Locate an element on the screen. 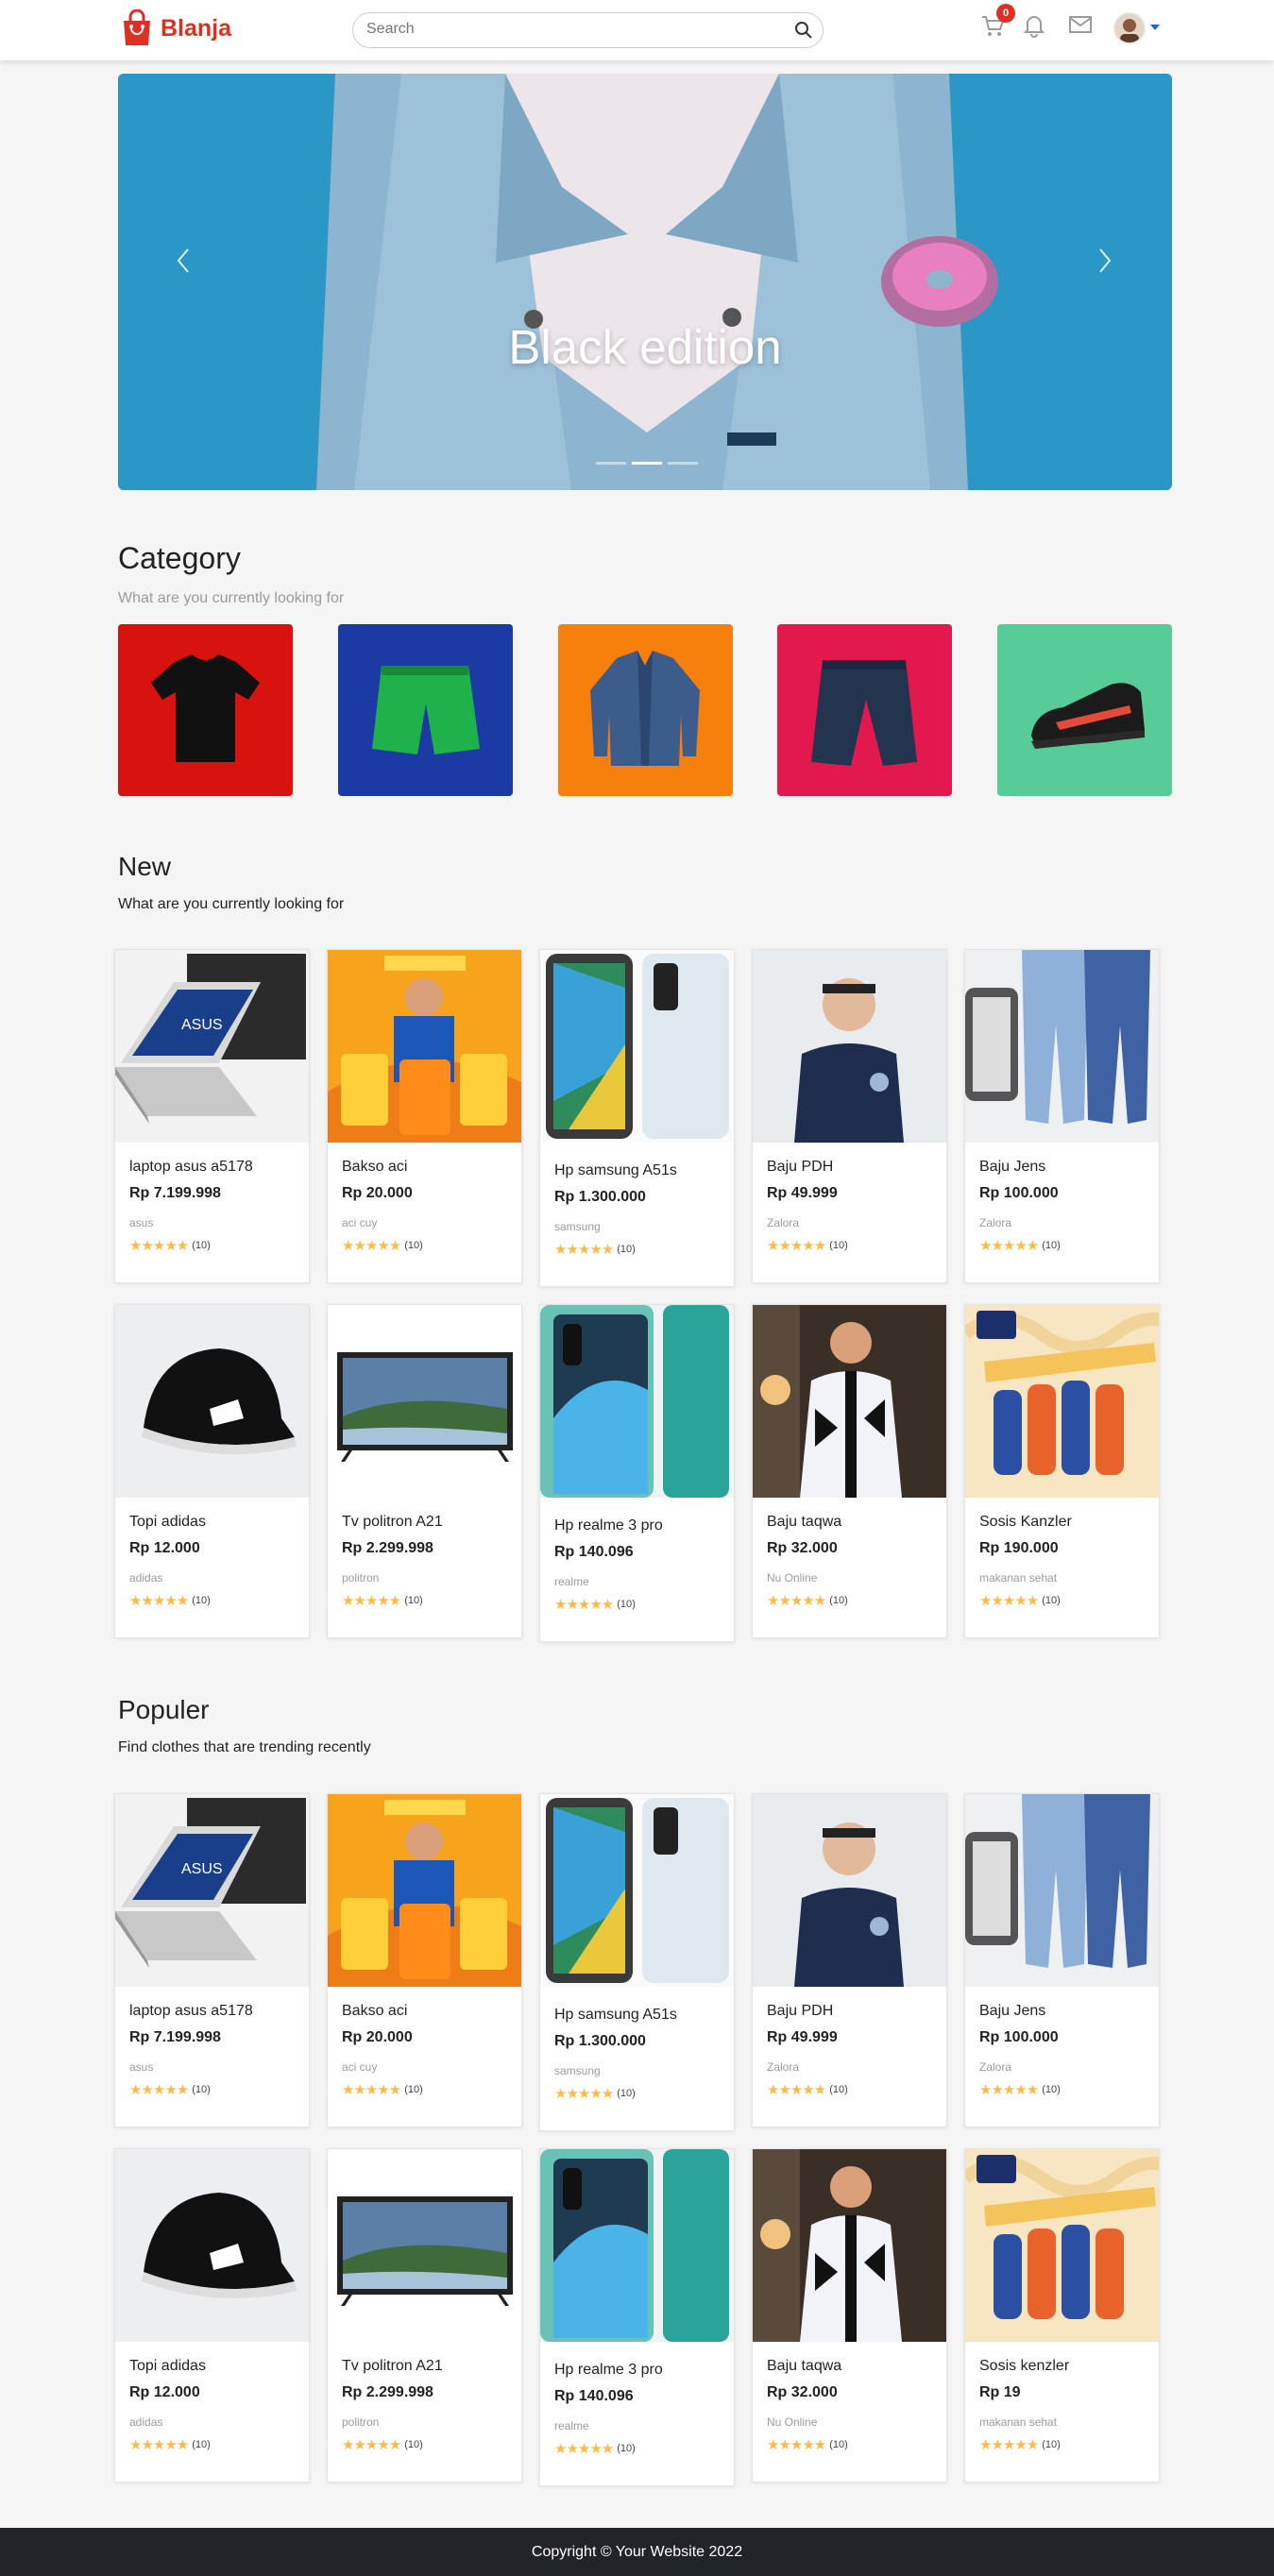 The height and width of the screenshot is (2576, 1274). cart-button: 0 is located at coordinates (998, 23).